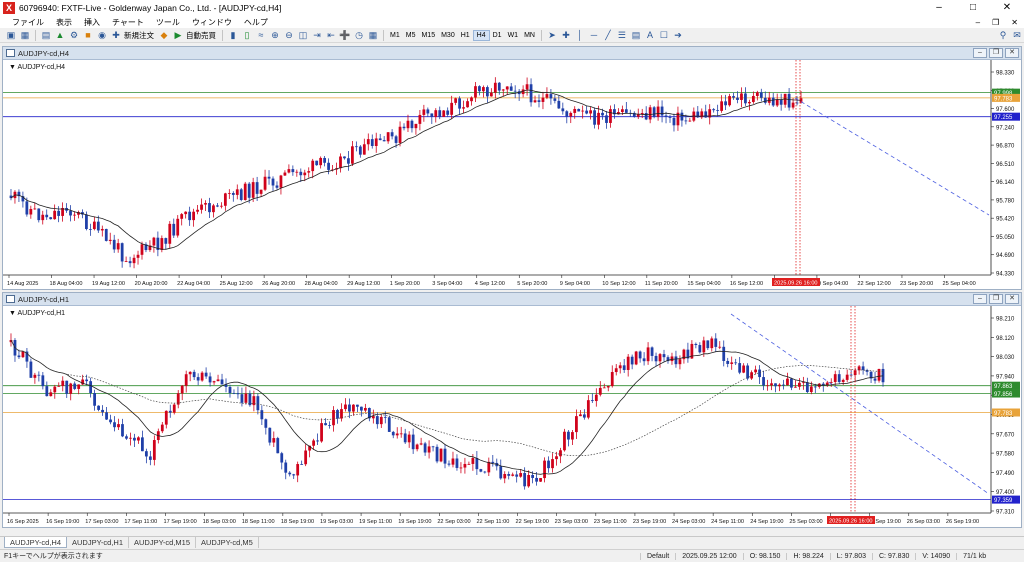  I want to click on arrows-tool-icon: ➔, so click(678, 35).